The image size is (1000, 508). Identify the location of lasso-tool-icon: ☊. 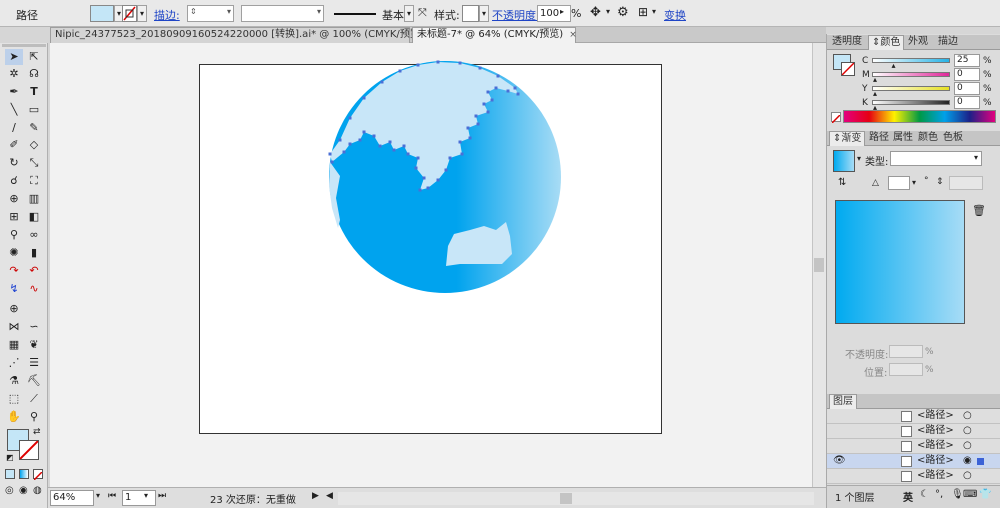
(34, 74).